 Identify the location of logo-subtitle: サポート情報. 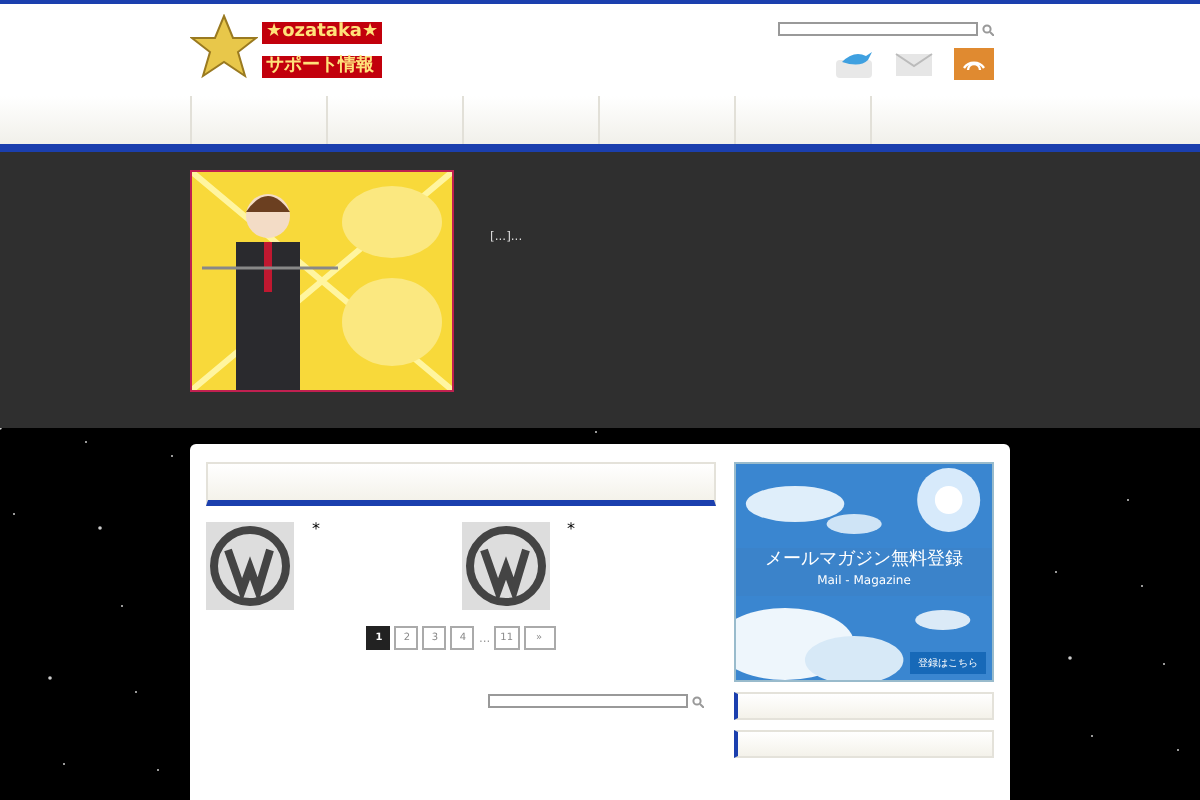
(322, 67).